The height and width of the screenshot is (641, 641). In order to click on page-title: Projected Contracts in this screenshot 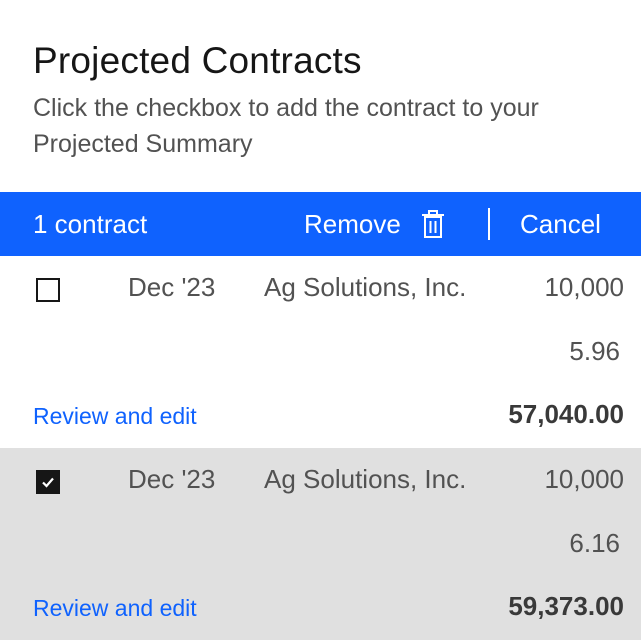, I will do `click(197, 60)`.